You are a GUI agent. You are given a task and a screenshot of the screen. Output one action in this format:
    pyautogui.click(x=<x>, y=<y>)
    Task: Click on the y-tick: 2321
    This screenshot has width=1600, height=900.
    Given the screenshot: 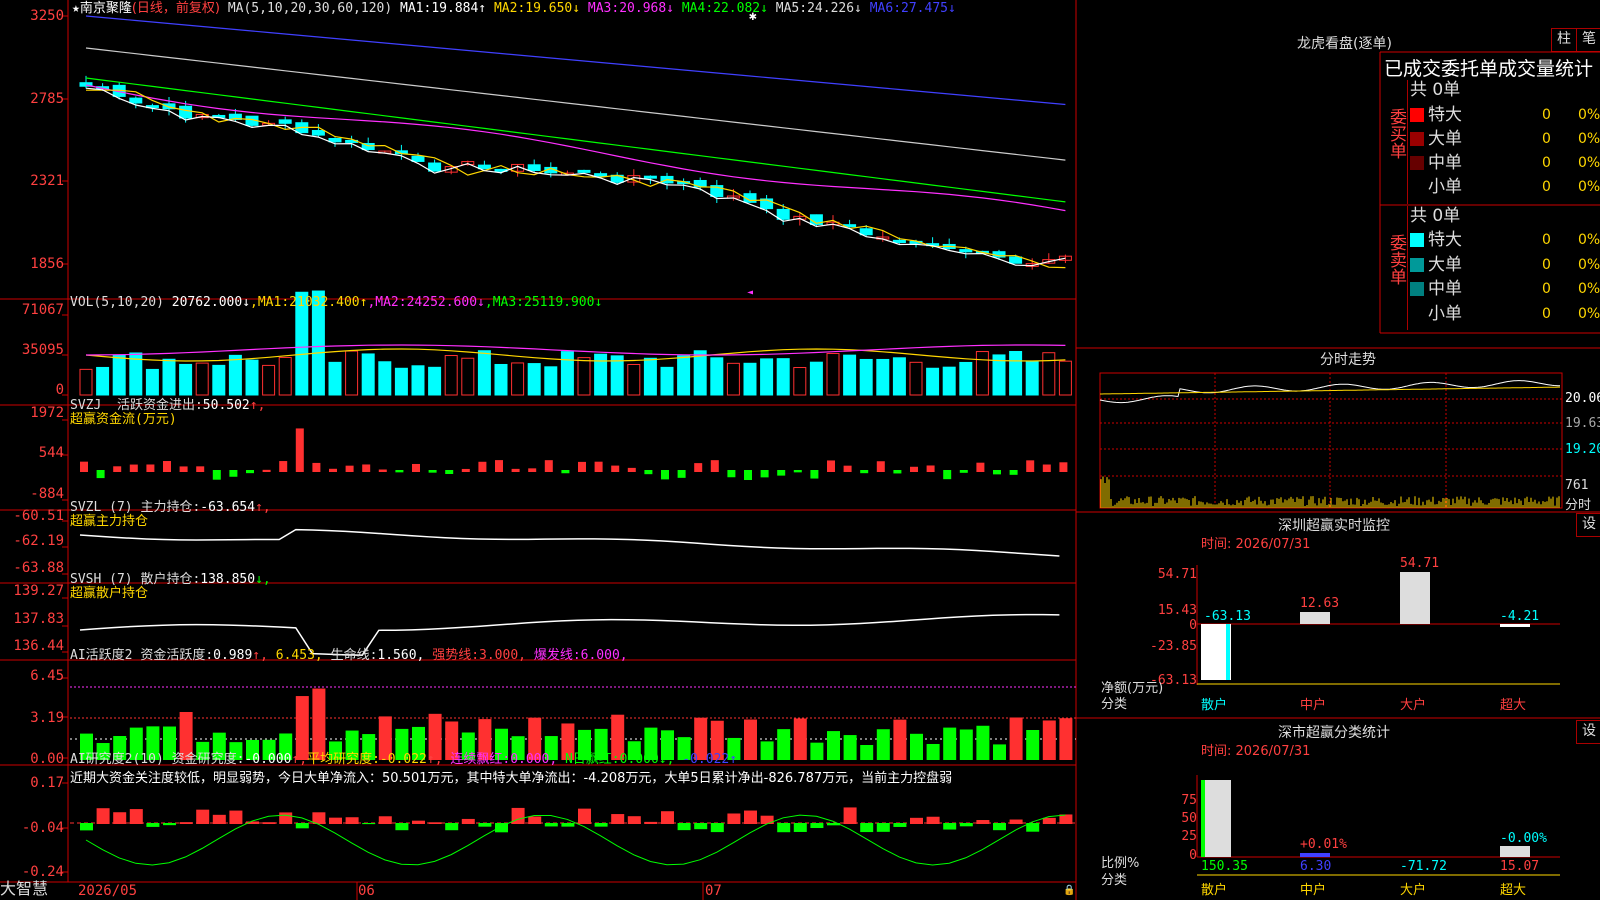 What is the action you would take?
    pyautogui.click(x=47, y=181)
    